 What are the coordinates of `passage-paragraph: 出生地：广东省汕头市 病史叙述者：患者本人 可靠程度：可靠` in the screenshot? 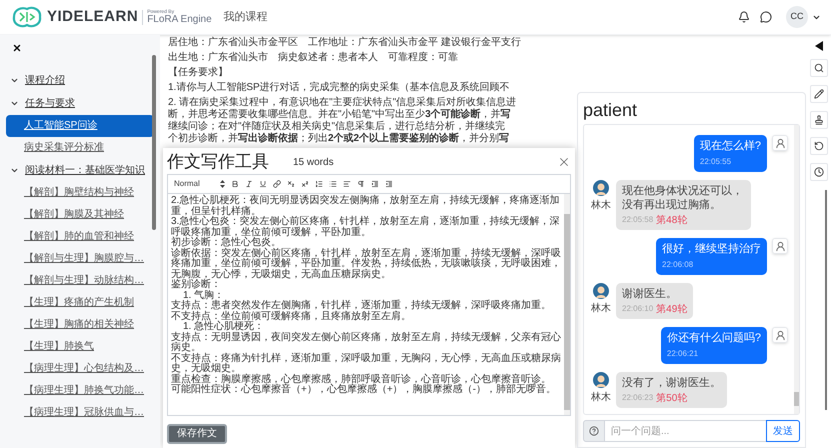 It's located at (313, 58).